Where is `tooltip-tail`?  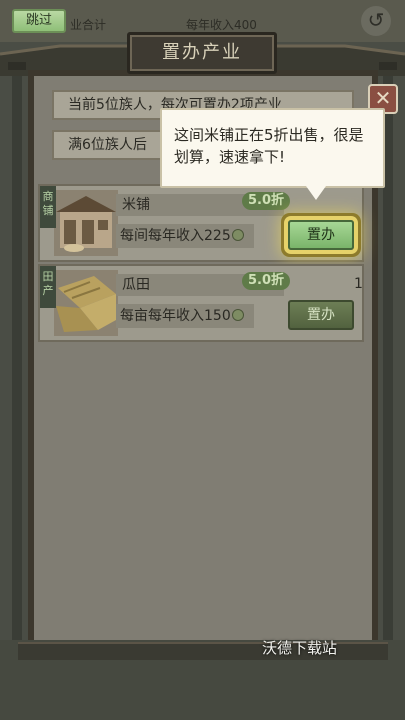 tooltip-tail is located at coordinates (316, 193).